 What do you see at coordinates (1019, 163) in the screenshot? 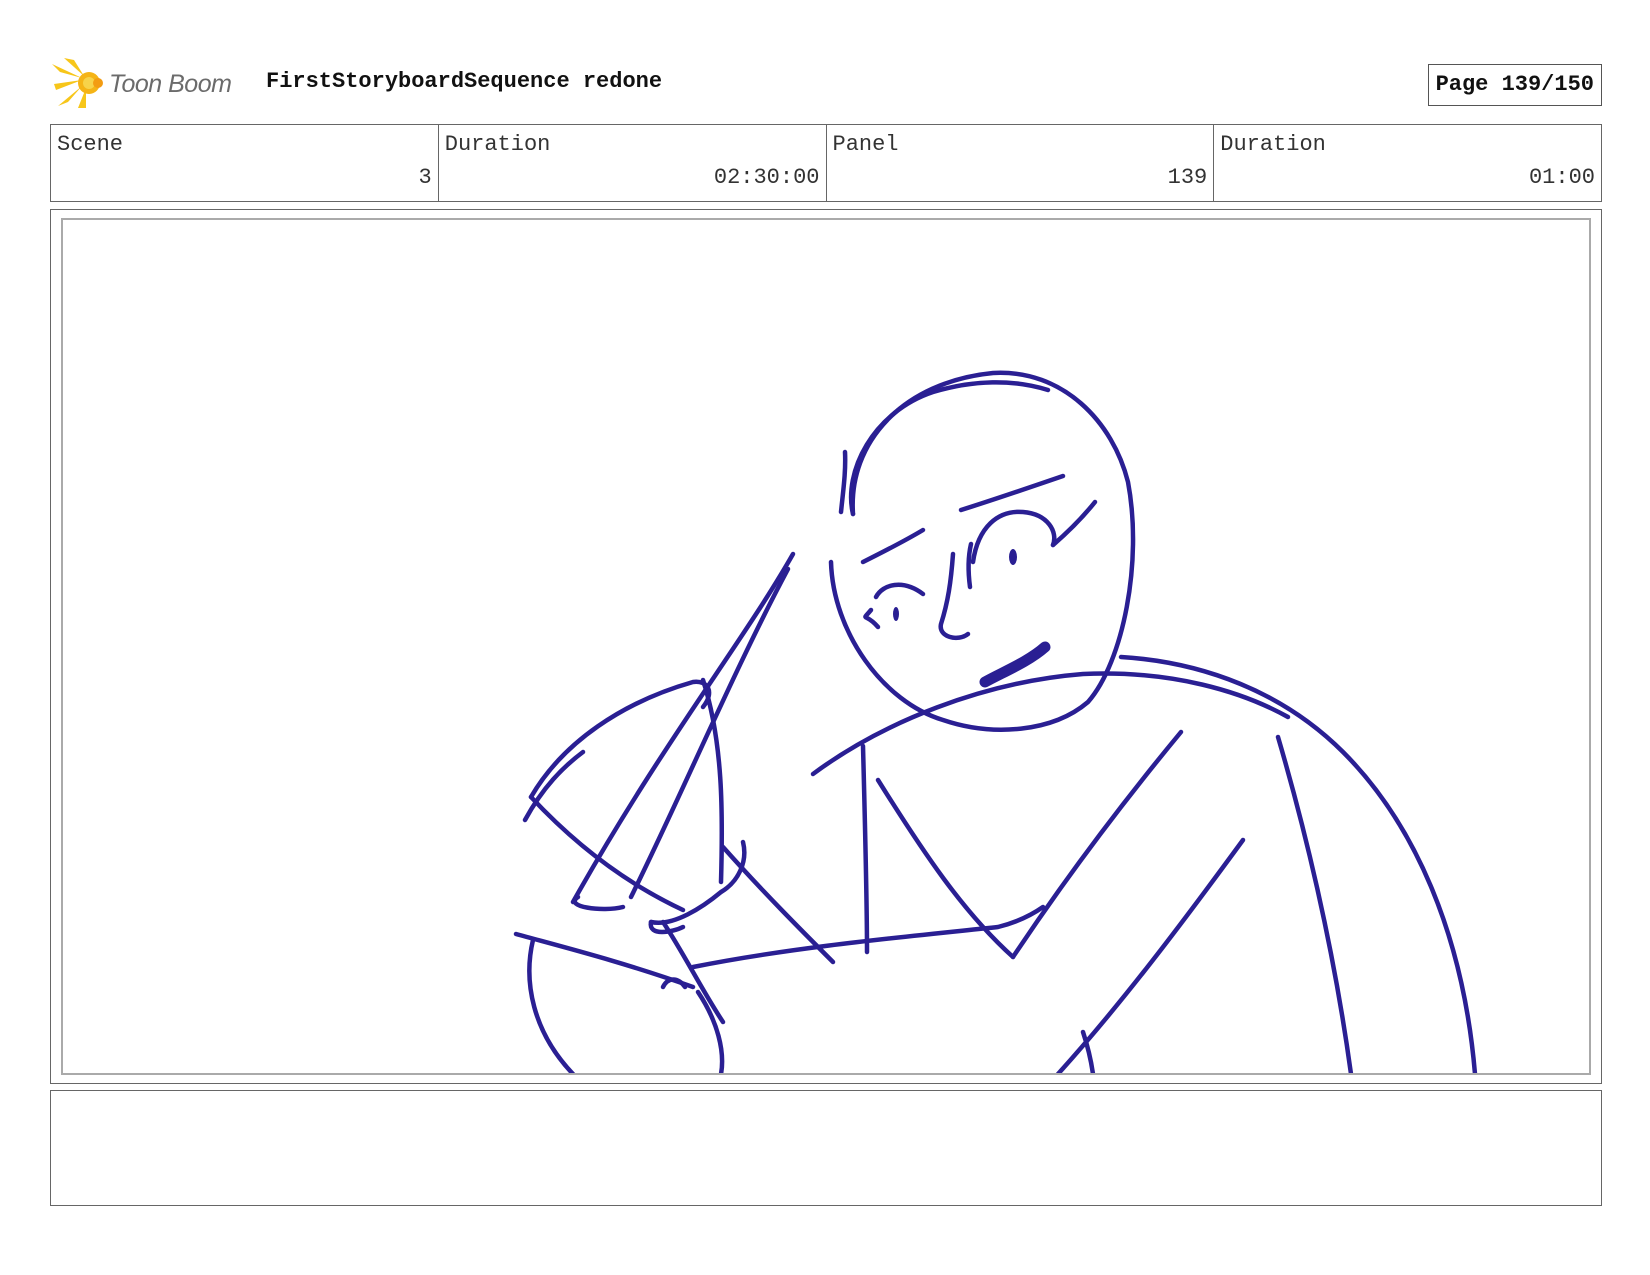
I see `panel-cell: Panel 139` at bounding box center [1019, 163].